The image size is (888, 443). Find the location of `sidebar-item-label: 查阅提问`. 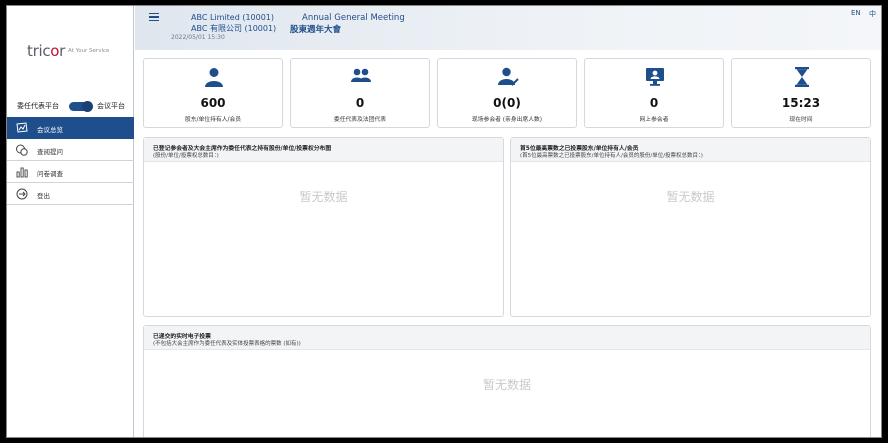

sidebar-item-label: 查阅提问 is located at coordinates (50, 152).